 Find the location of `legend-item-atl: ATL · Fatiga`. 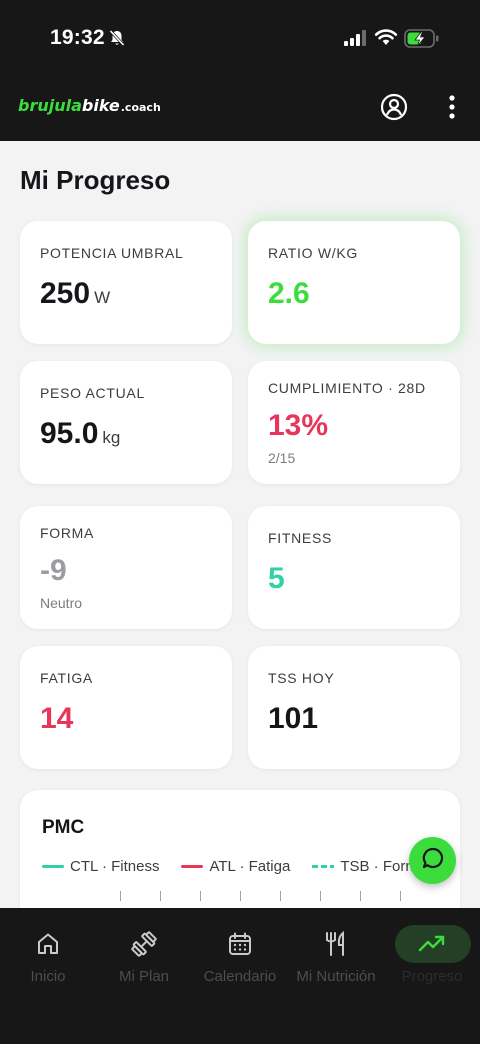

legend-item-atl: ATL · Fatiga is located at coordinates (235, 866).